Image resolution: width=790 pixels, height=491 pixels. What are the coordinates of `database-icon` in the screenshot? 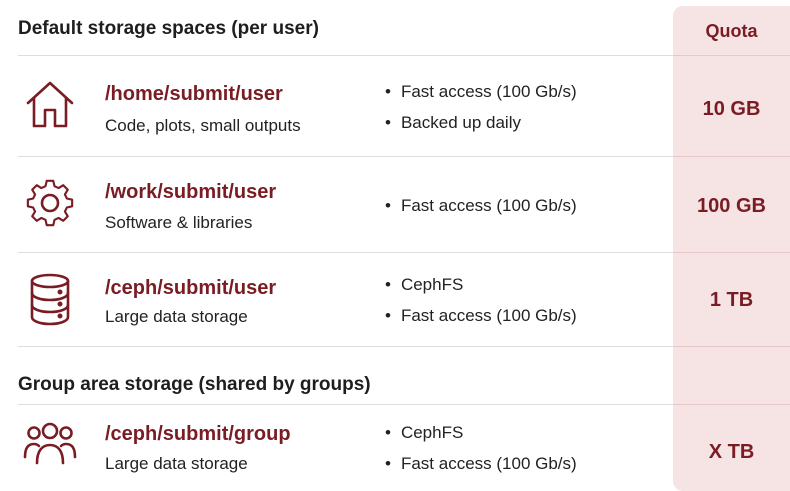 It's located at (50, 299).